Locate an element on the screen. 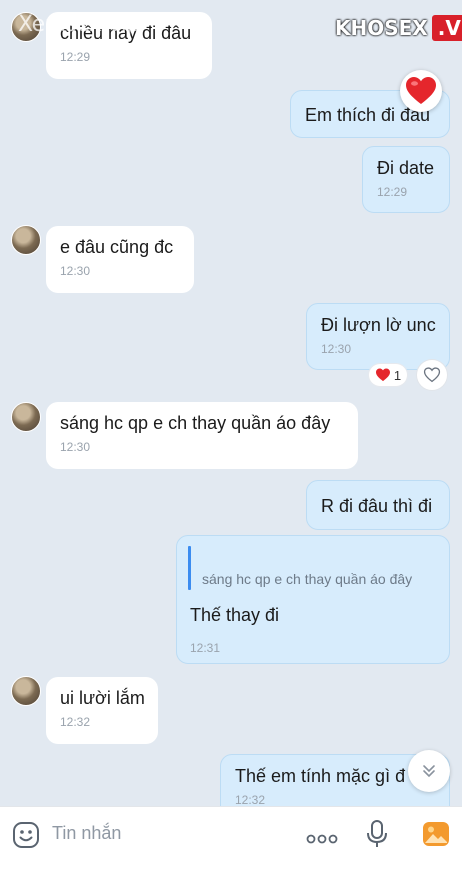 Image resolution: width=462 pixels, height=877 pixels. quoted-message-text: sáng hc qp e ch thay quần áo đây is located at coordinates (307, 579).